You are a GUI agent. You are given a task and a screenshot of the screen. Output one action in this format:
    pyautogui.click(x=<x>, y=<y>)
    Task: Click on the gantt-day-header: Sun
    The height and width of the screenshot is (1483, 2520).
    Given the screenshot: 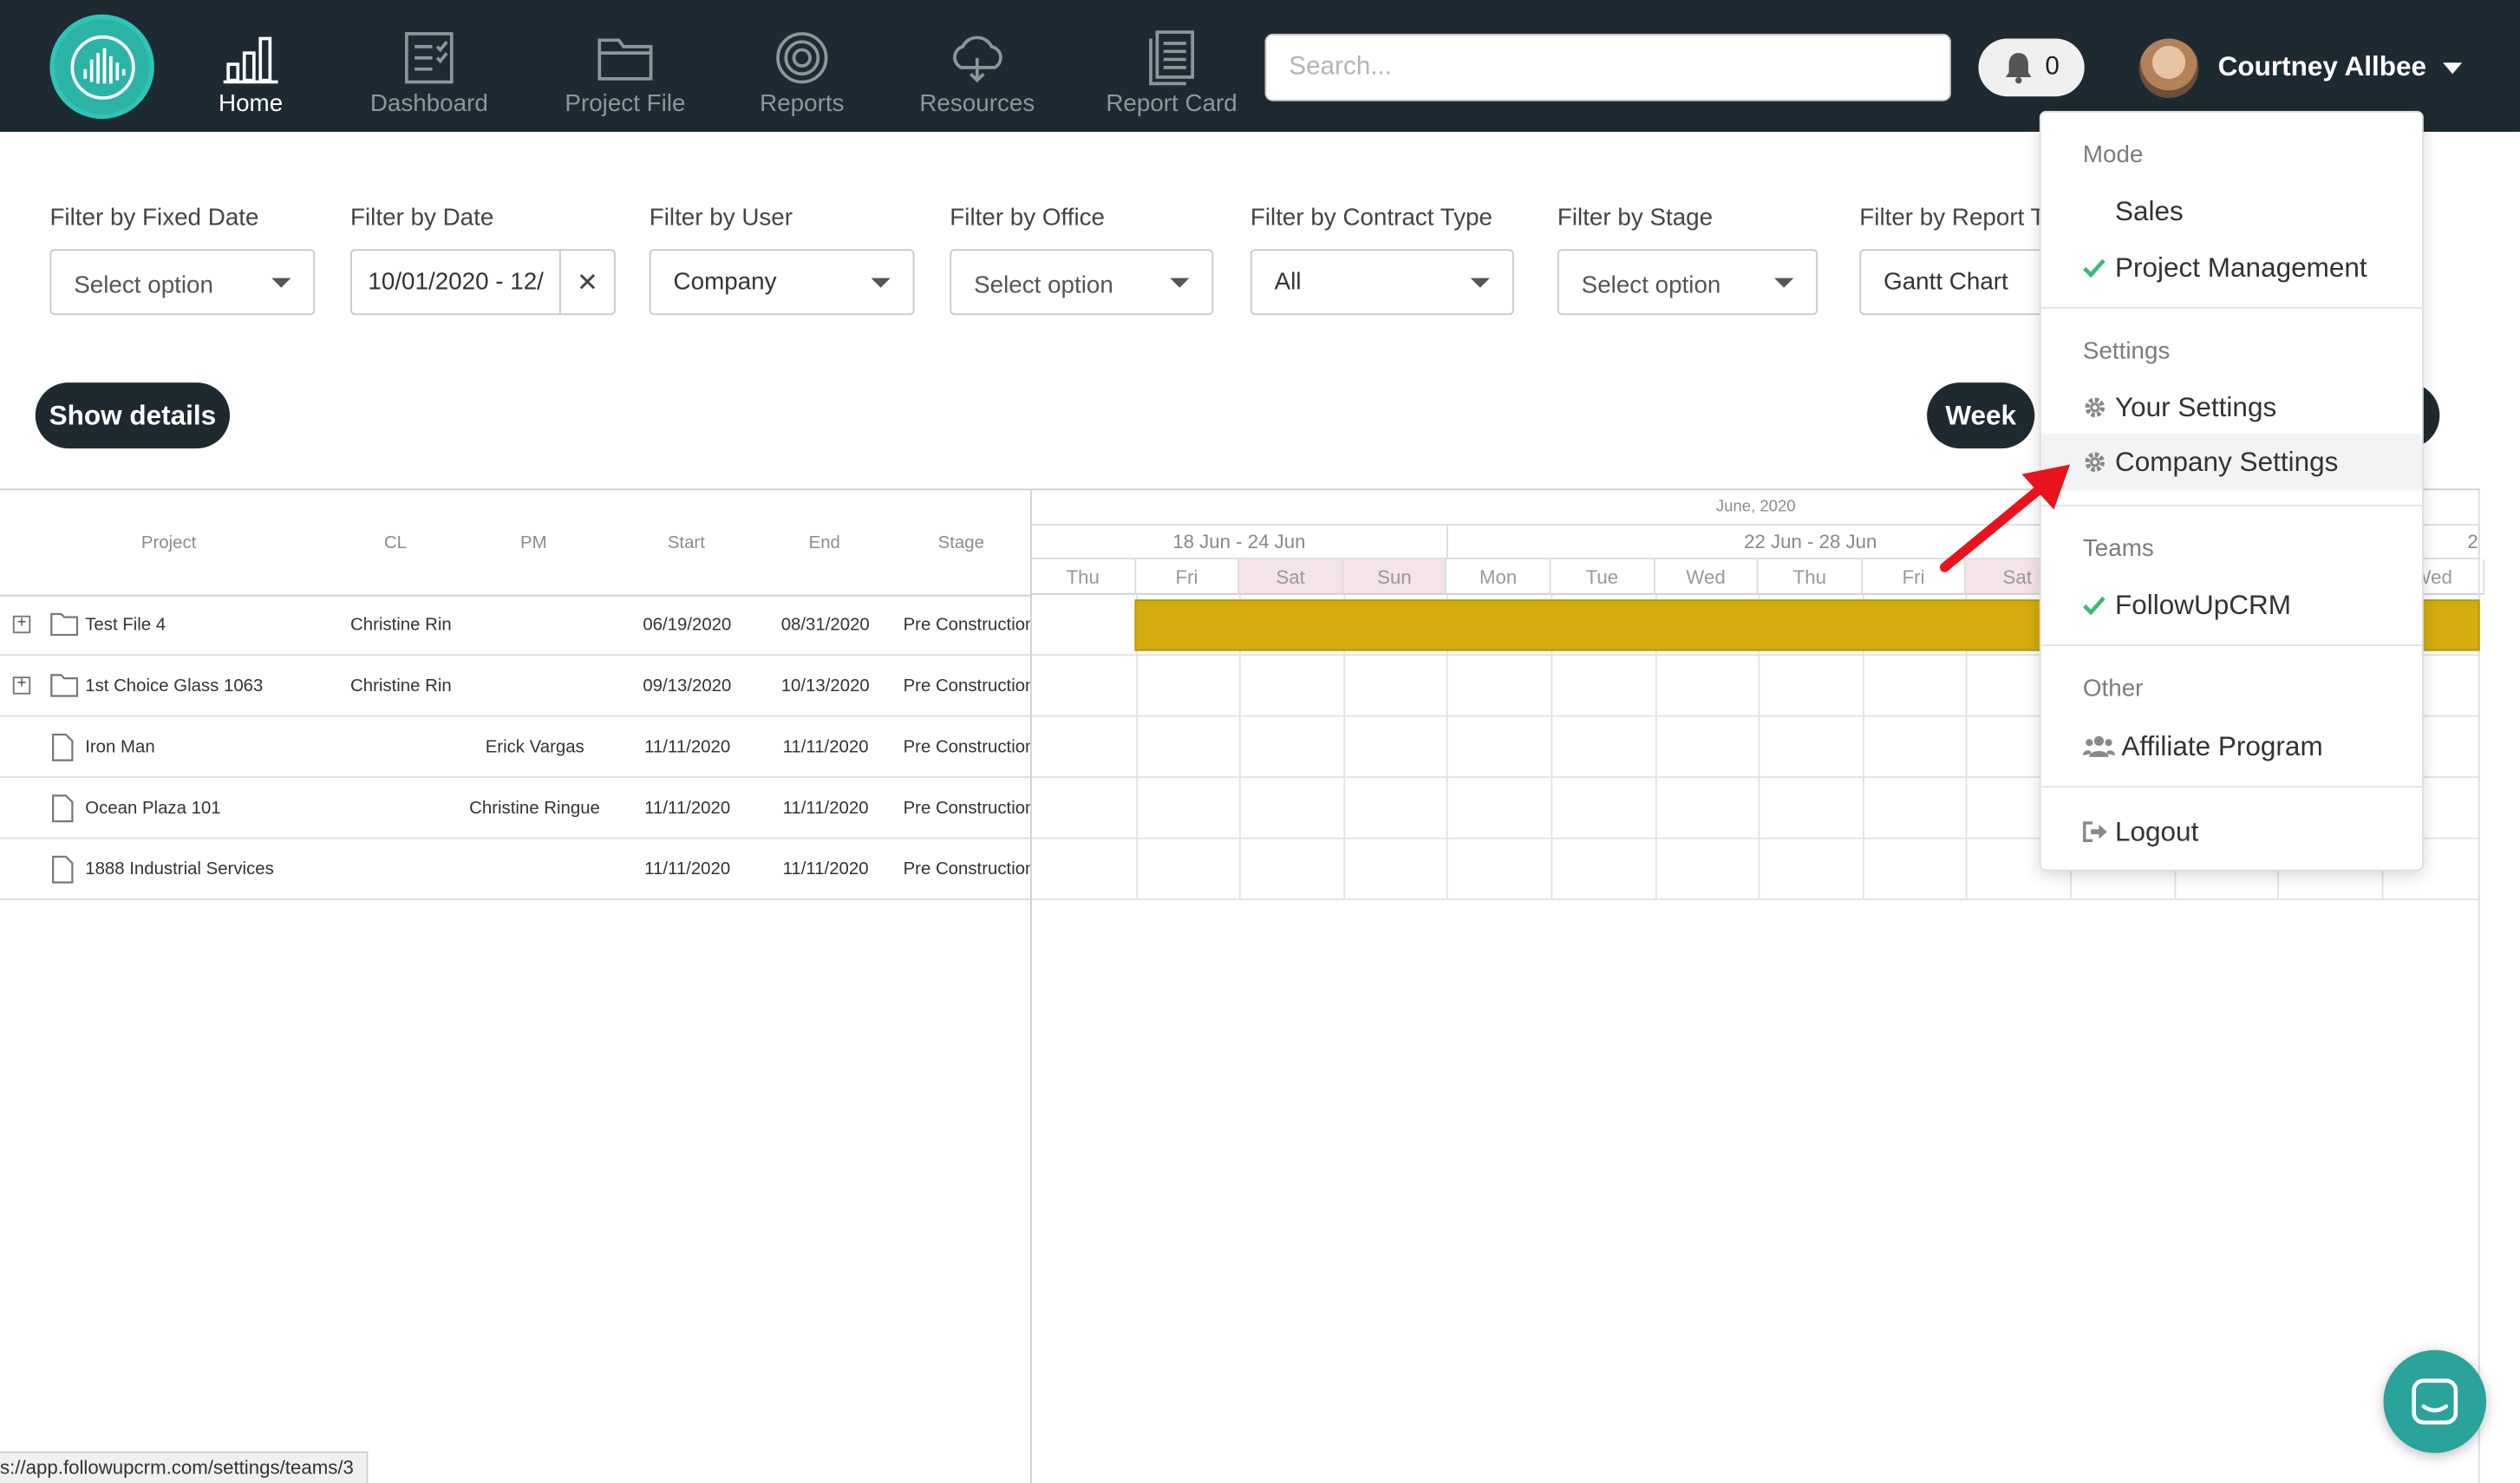 What is the action you would take?
    pyautogui.click(x=1394, y=577)
    